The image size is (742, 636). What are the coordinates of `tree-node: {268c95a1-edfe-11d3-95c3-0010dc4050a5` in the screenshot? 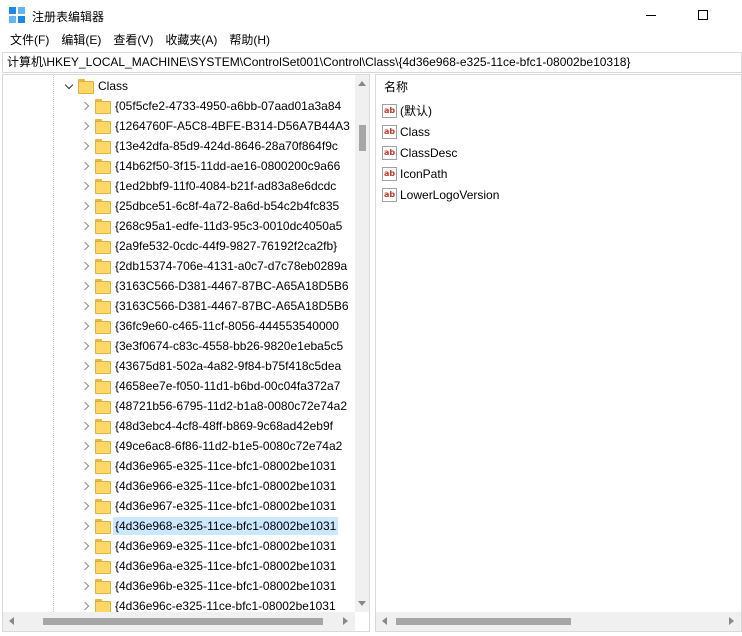 It's located at (179, 226).